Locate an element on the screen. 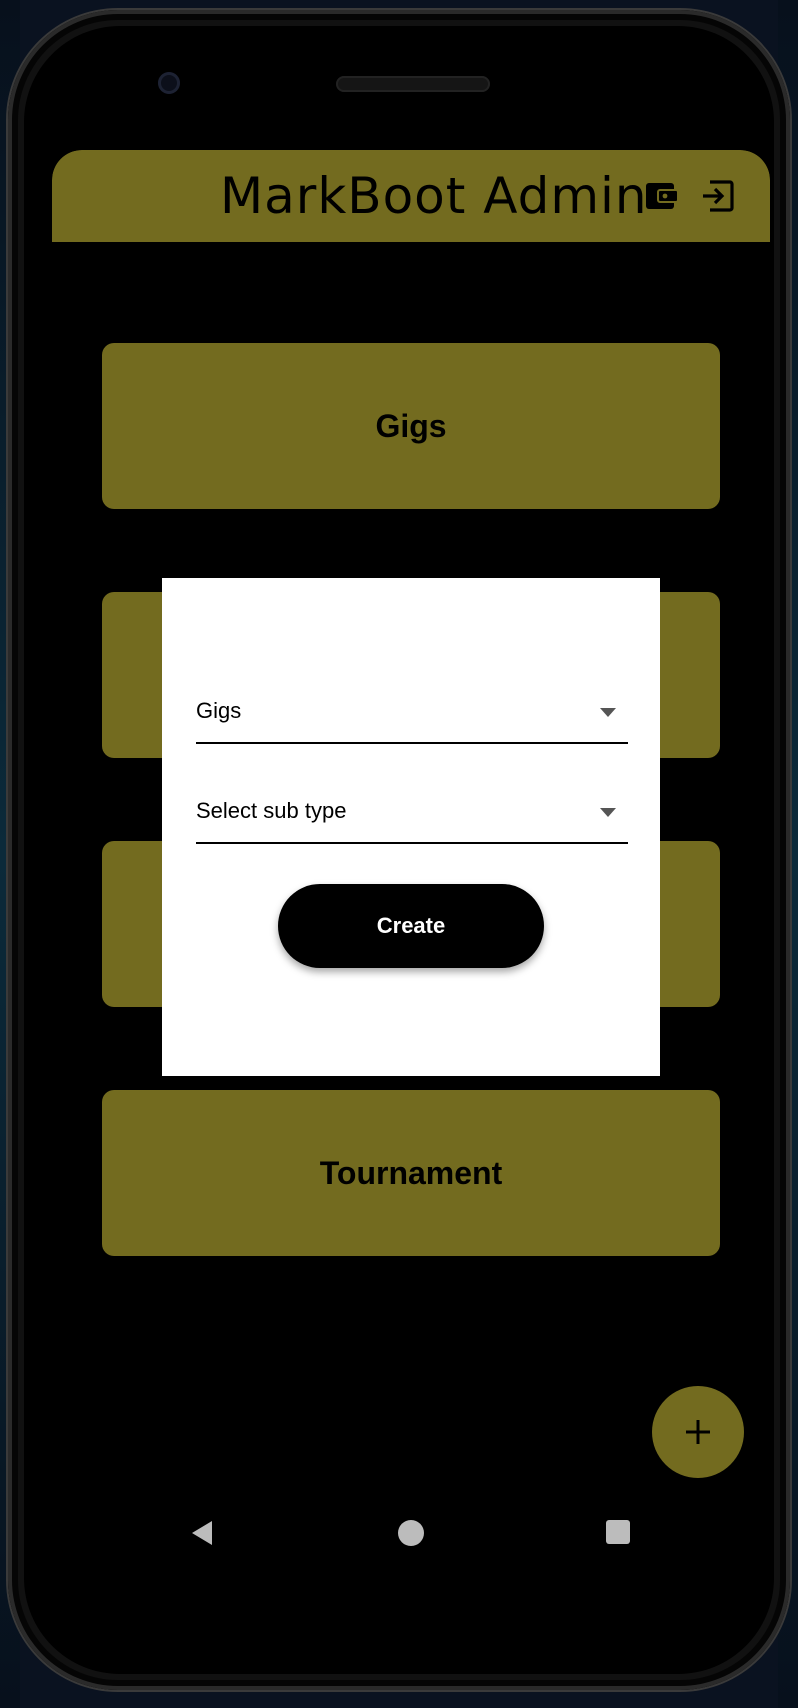 The width and height of the screenshot is (798, 1708). back-icon is located at coordinates (202, 1533).